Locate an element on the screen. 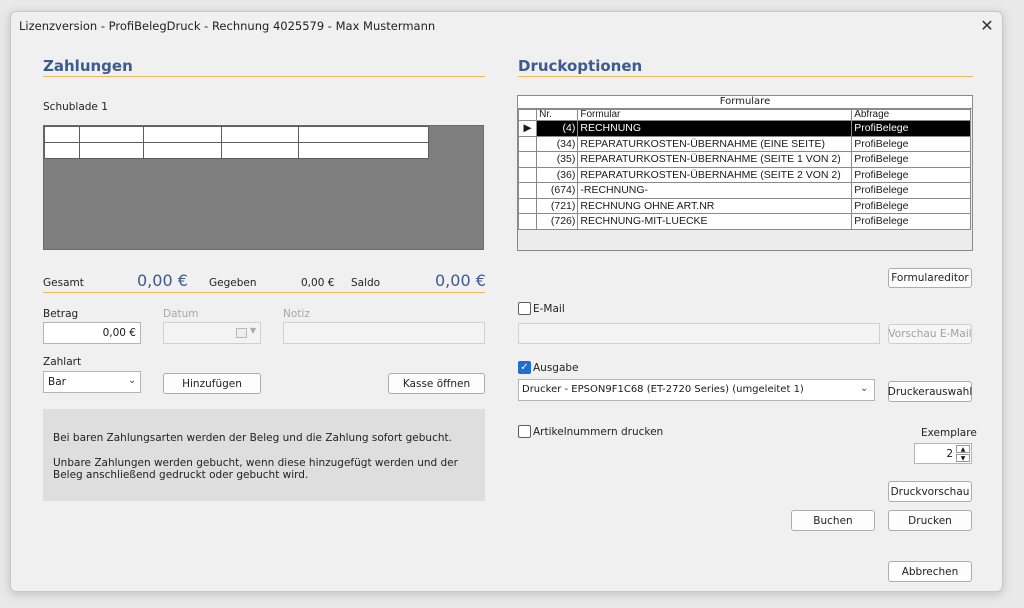 Image resolution: width=1024 pixels, height=608 pixels. totals-divider is located at coordinates (264, 292).